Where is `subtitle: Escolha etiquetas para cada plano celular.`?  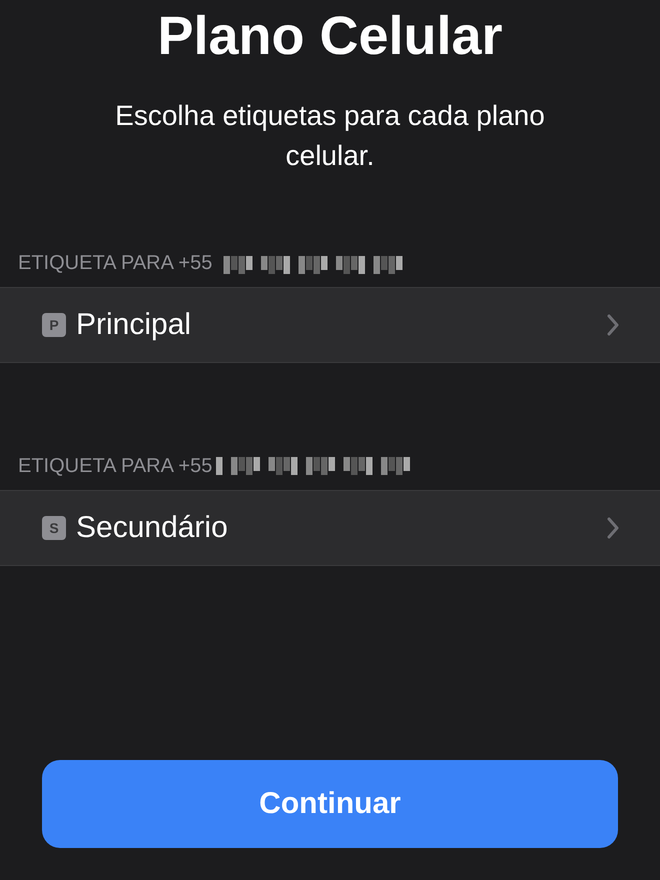
subtitle: Escolha etiquetas para cada plano celular. is located at coordinates (330, 136).